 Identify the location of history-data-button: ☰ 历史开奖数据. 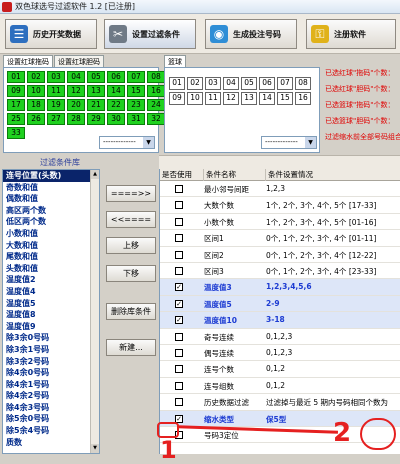
(51, 34).